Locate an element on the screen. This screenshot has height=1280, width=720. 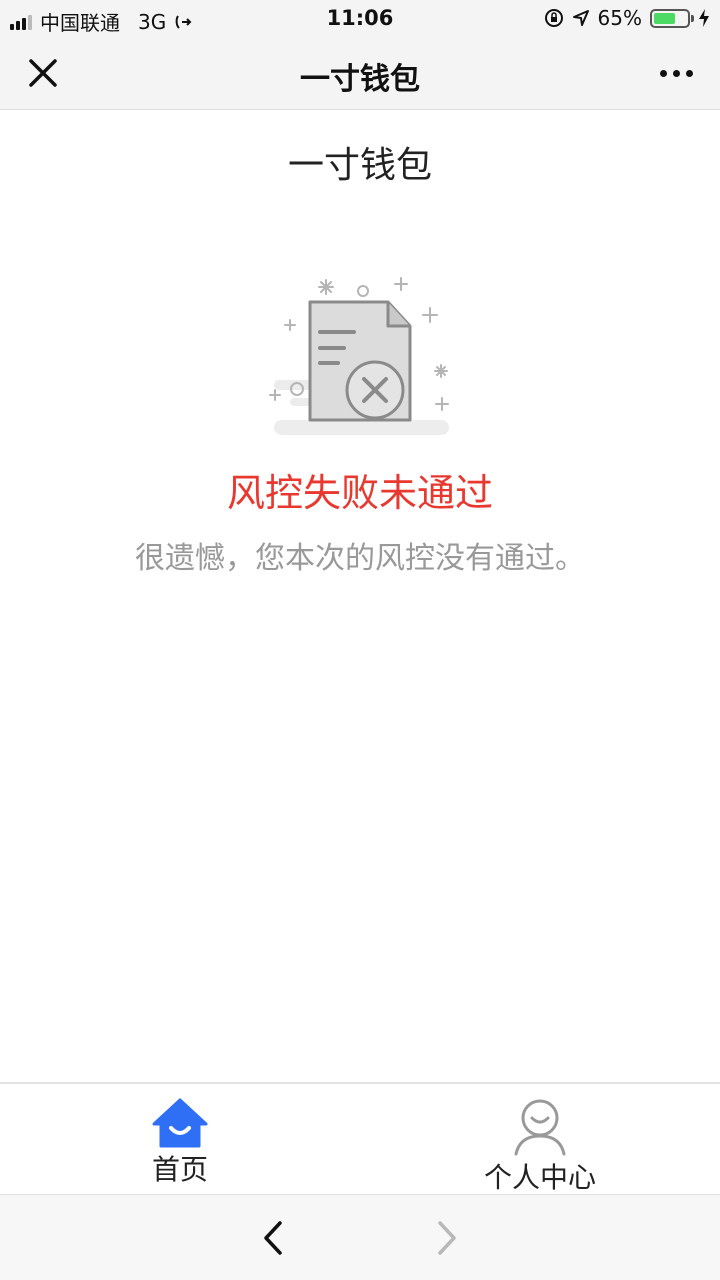
tab-home: 首页 is located at coordinates (180, 1139).